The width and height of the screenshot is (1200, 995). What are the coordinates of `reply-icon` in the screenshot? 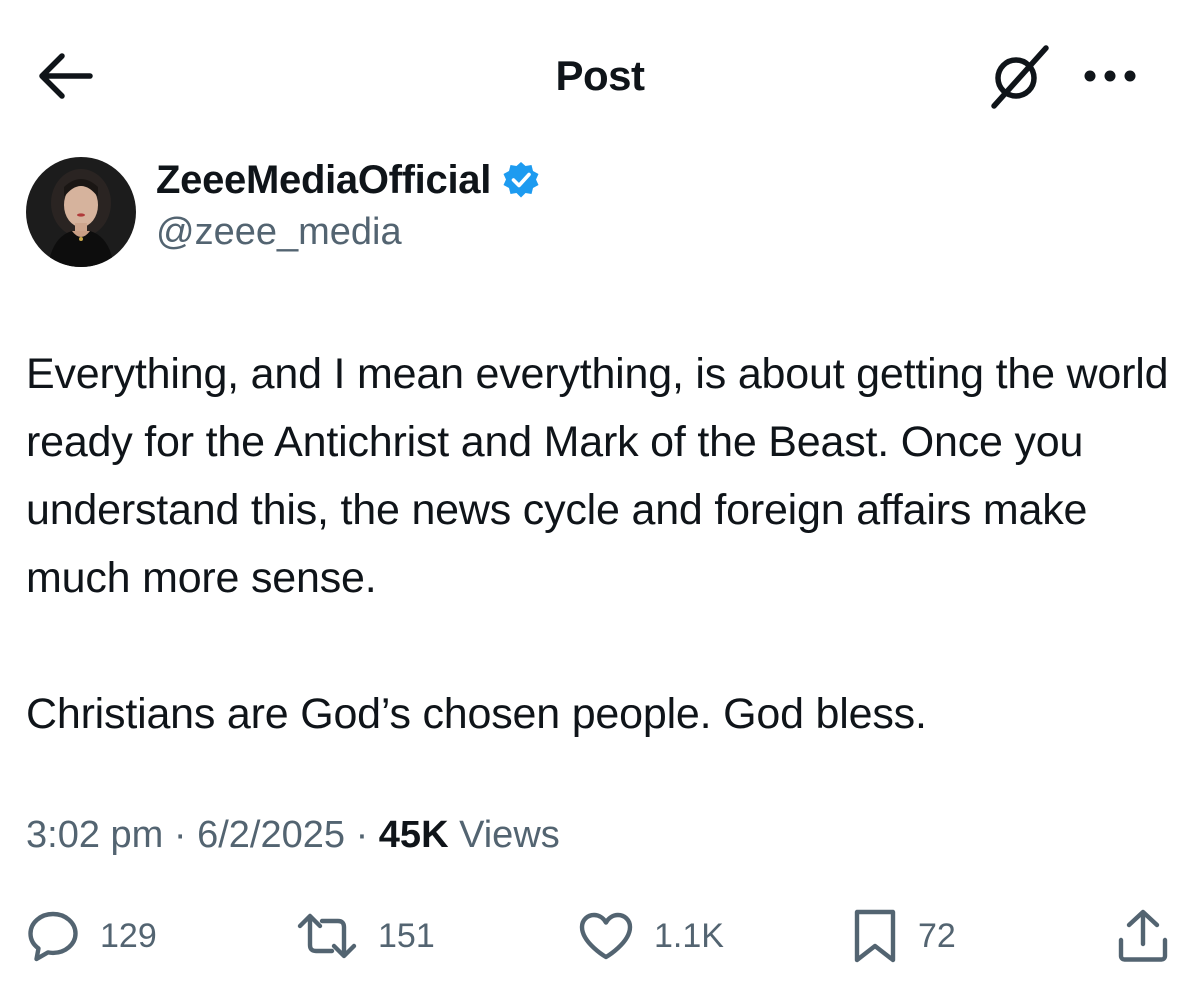 It's located at (53, 936).